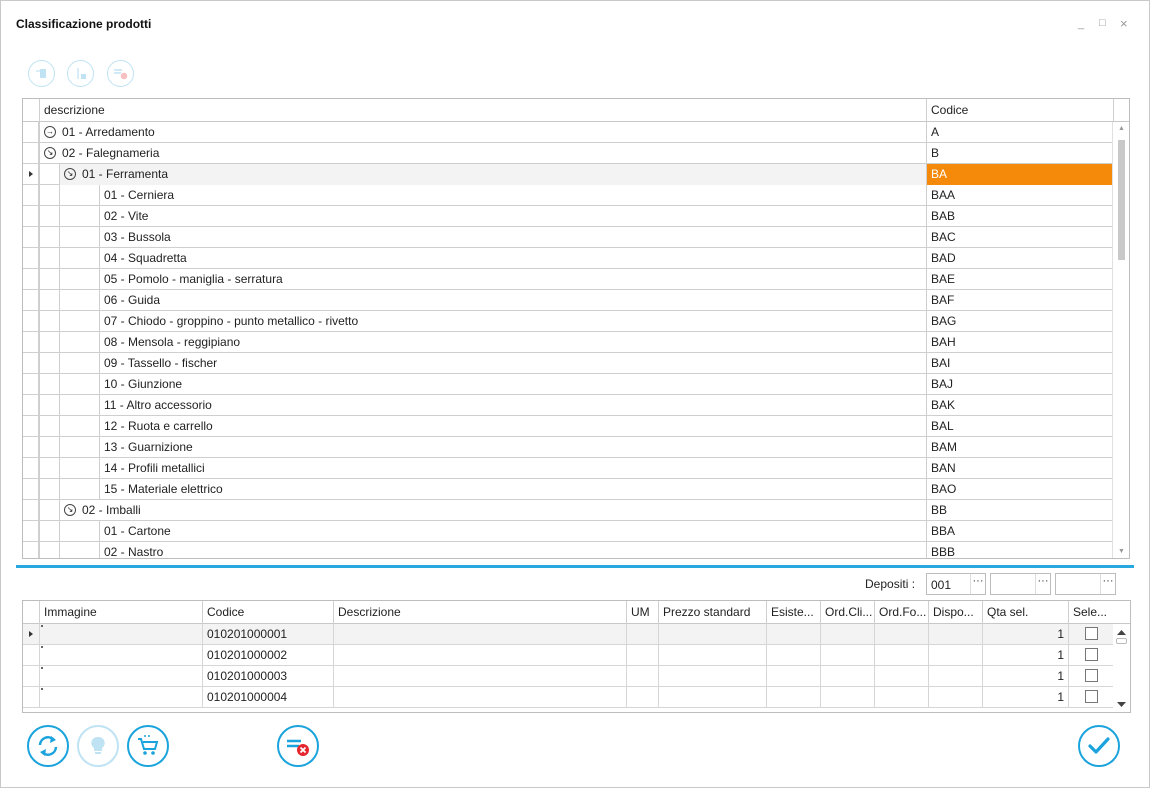 Image resolution: width=1150 pixels, height=788 pixels. I want to click on tree-row-code: BAC, so click(1019, 237).